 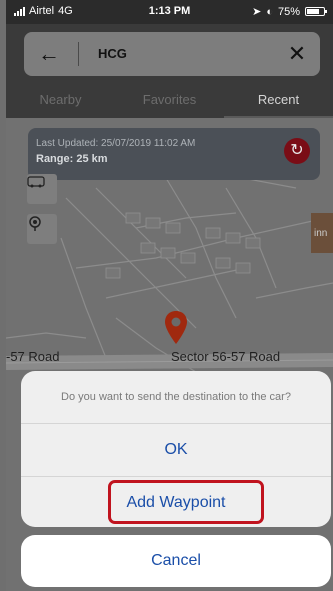 I want to click on search-bar: ← HCG ✕, so click(x=172, y=54).